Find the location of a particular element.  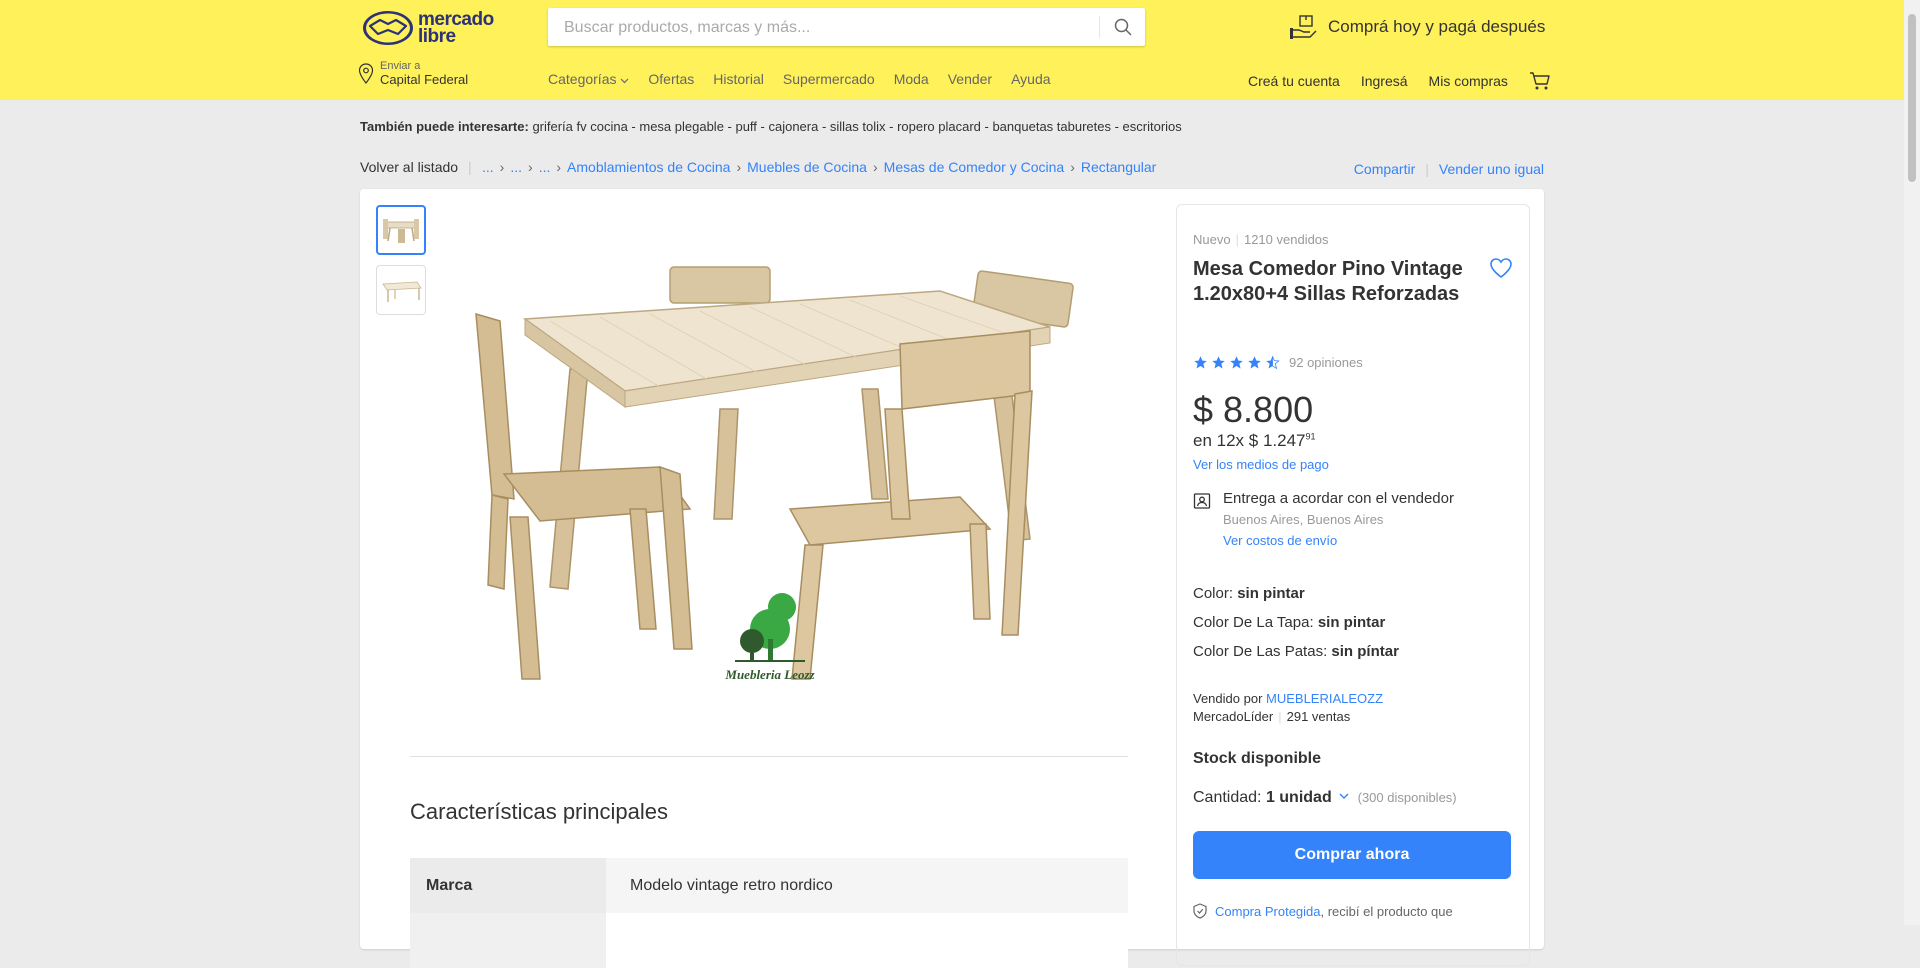

table-thumbnail is located at coordinates (402, 291).